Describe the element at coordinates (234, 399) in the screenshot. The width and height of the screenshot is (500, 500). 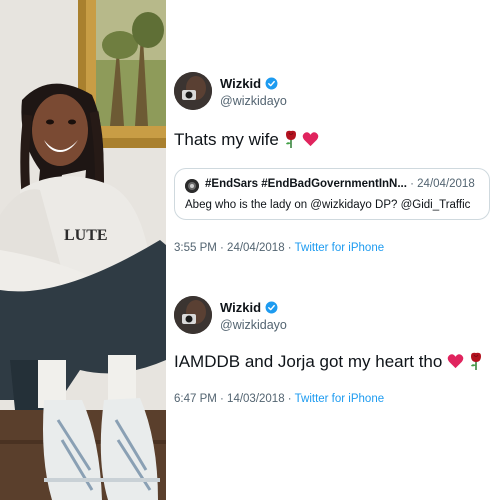
I see `tweet-timestamp: 6:47 PM · 14/03/2018 ·` at that location.